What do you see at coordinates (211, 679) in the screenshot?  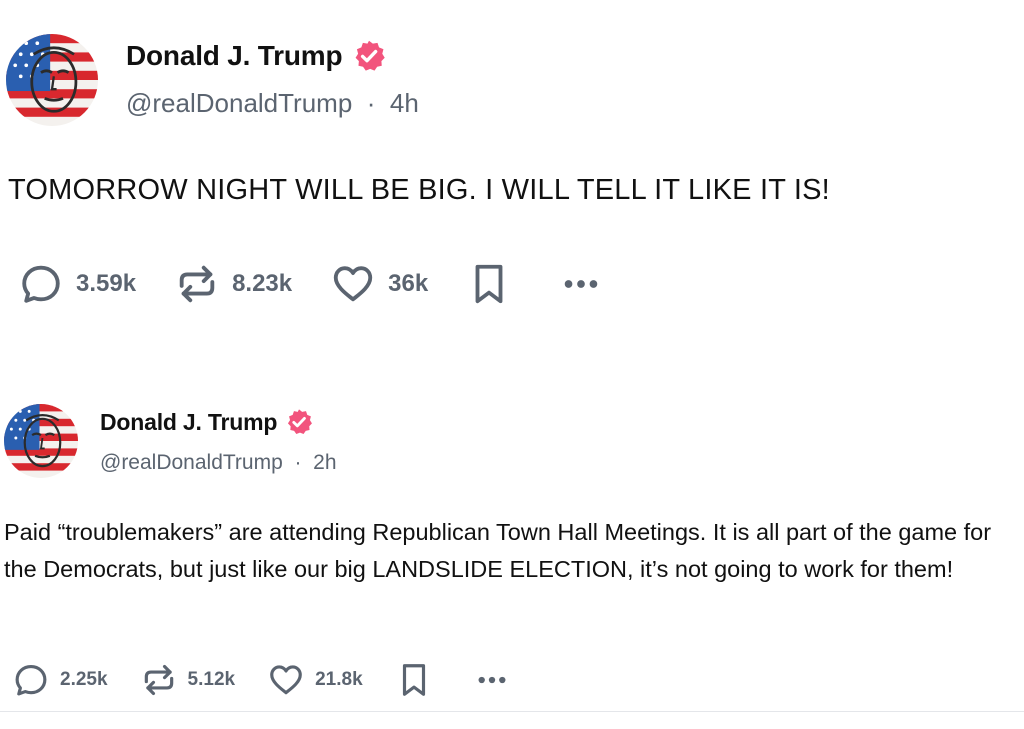 I see `repost-count: 5.12k` at bounding box center [211, 679].